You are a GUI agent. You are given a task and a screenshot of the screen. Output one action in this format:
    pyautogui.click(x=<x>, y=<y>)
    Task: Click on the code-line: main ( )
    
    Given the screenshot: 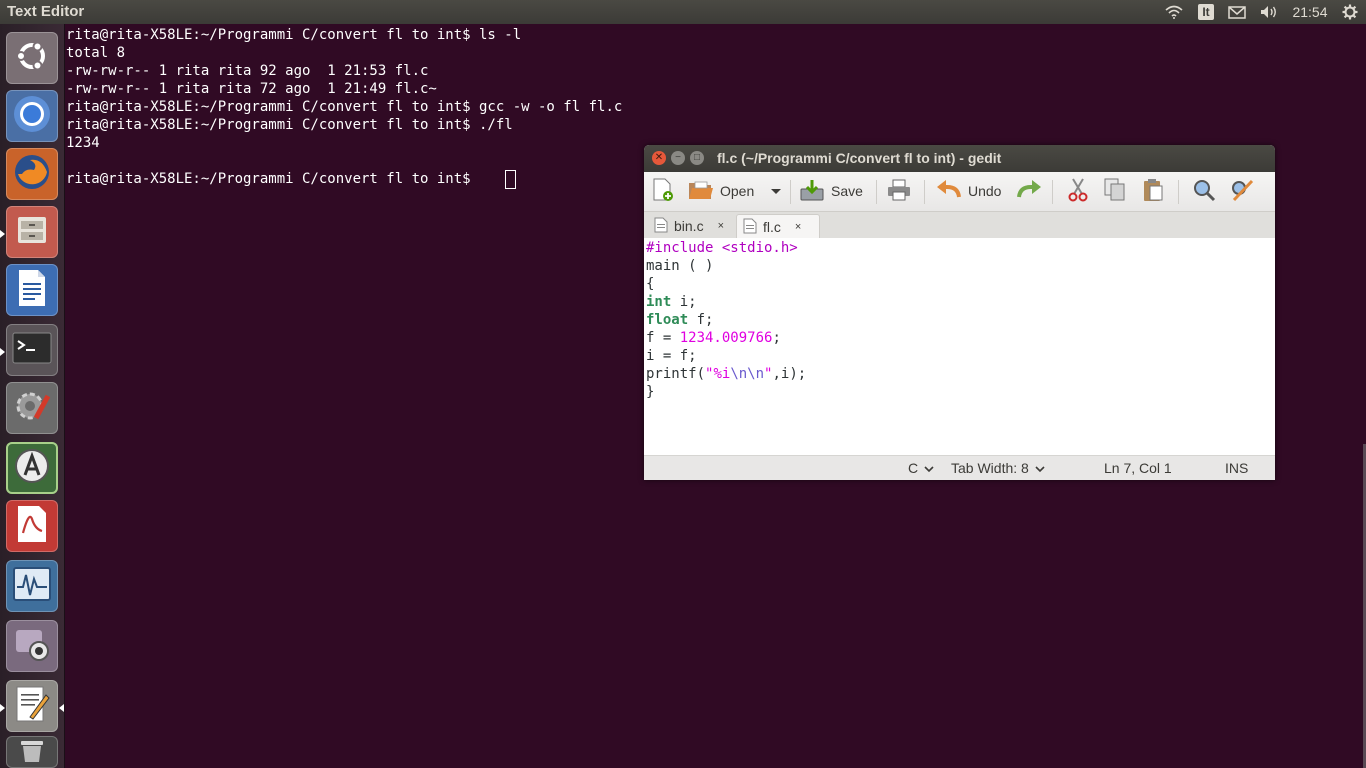 What is the action you would take?
    pyautogui.click(x=680, y=266)
    